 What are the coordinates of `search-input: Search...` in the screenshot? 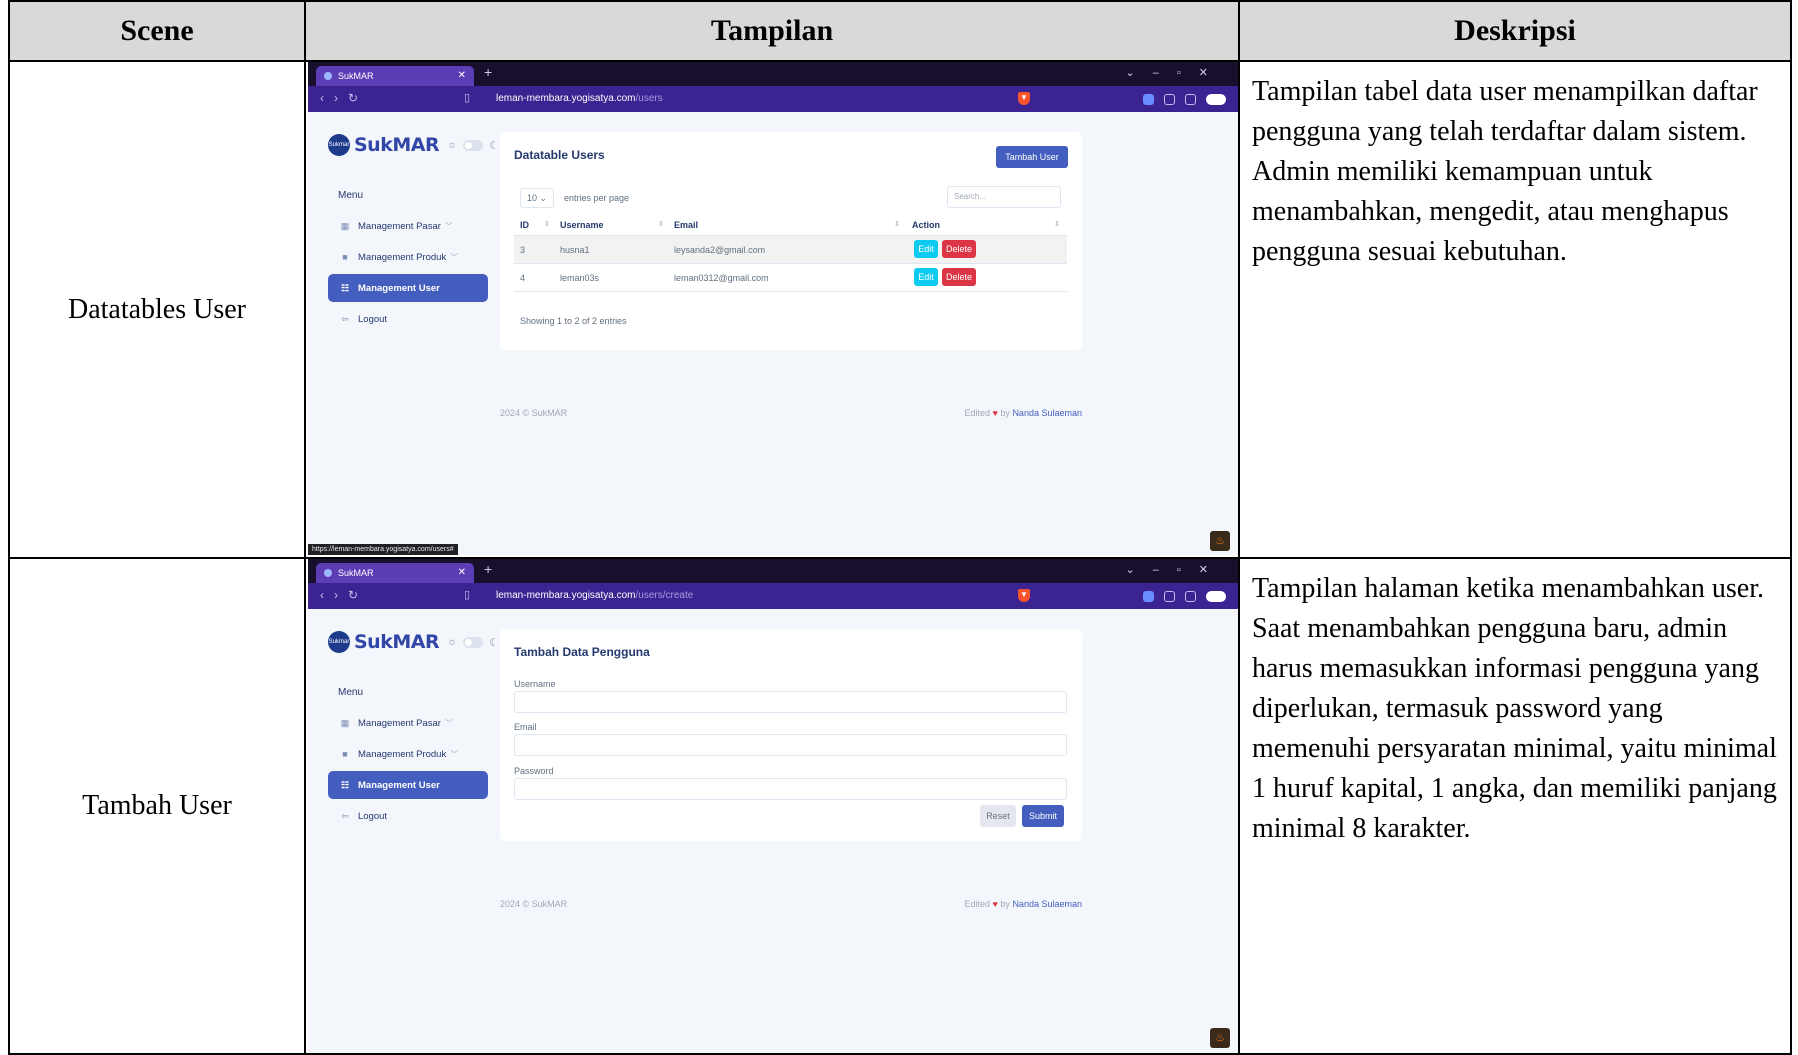 It's located at (1004, 197).